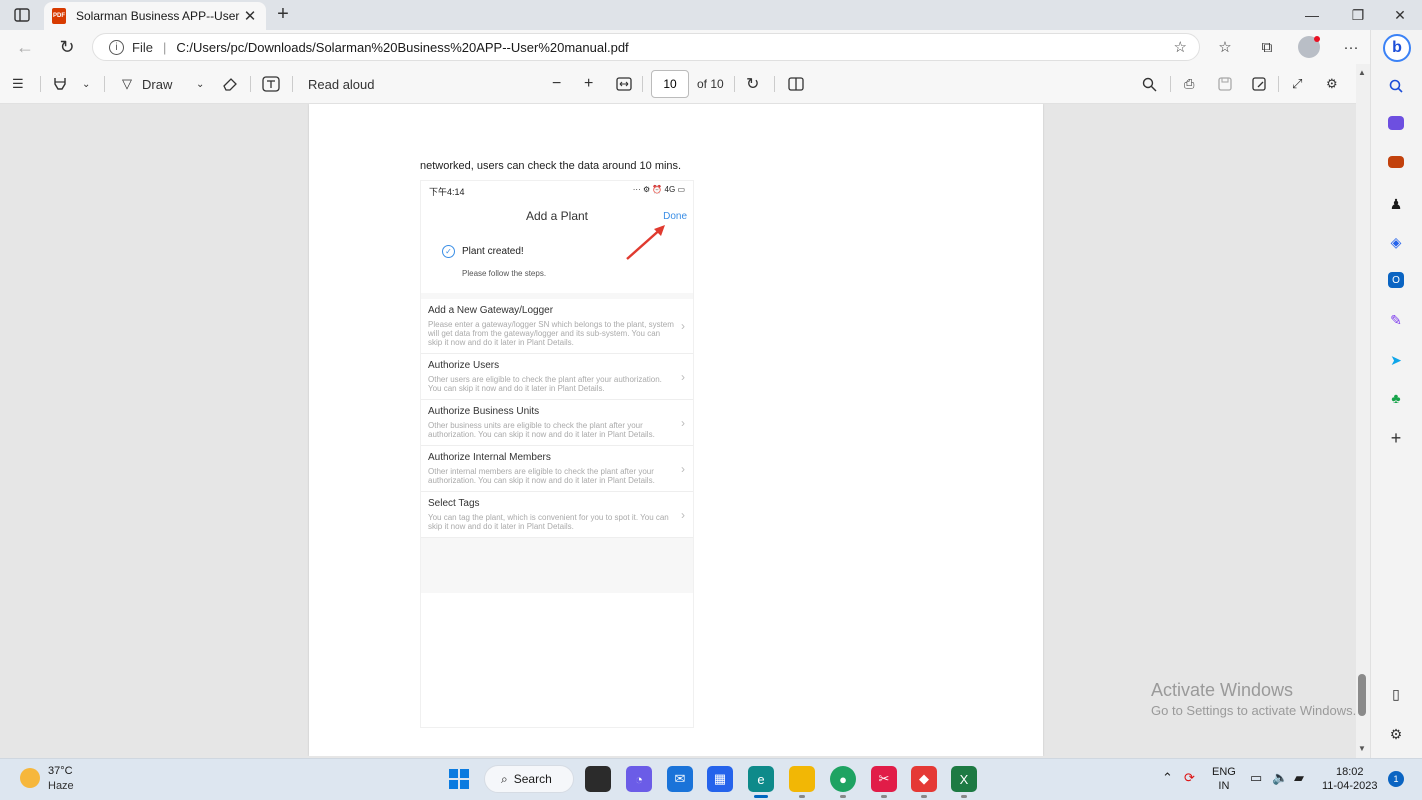  I want to click on bing-chat-icon: b, so click(1397, 48).